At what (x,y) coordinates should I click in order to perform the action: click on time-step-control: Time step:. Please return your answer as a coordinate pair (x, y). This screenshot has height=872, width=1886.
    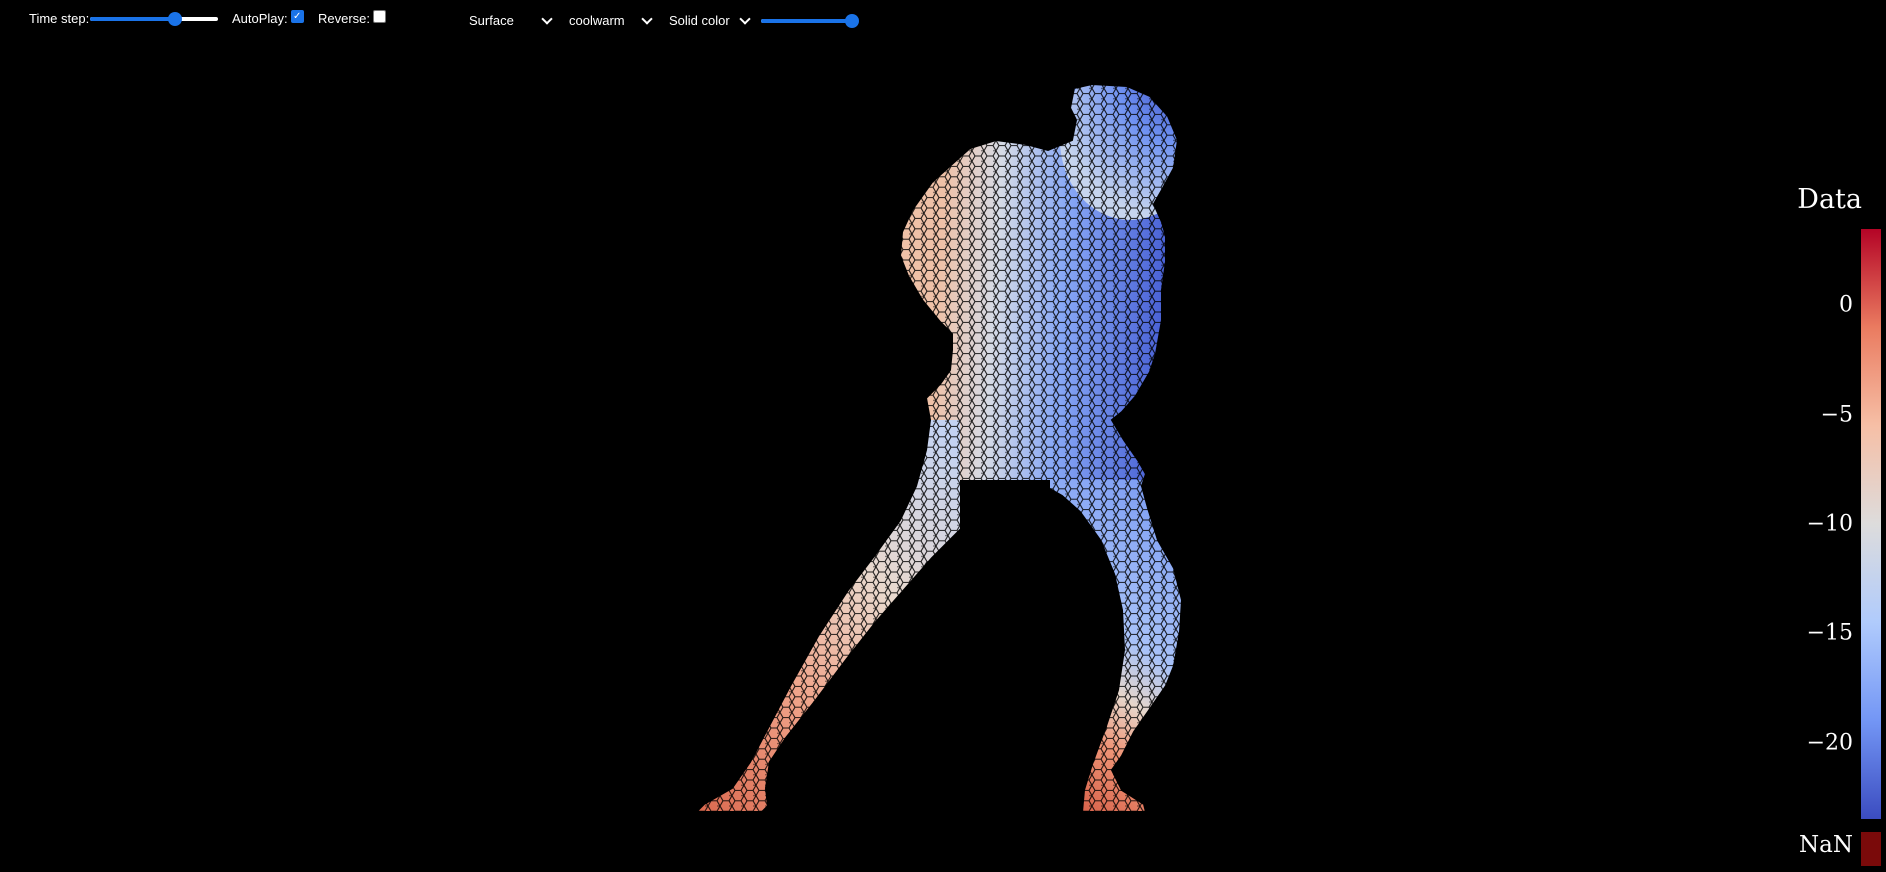
    Looking at the image, I should click on (124, 18).